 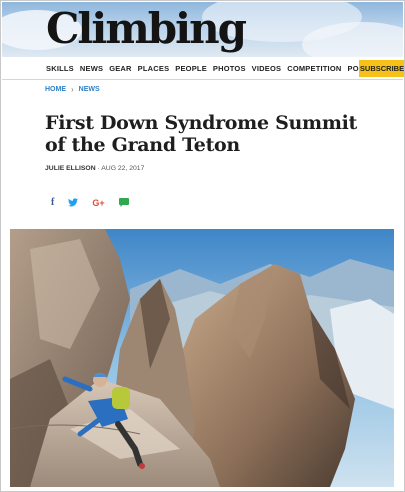 What do you see at coordinates (154, 68) in the screenshot?
I see `nav-item-places: PLACES` at bounding box center [154, 68].